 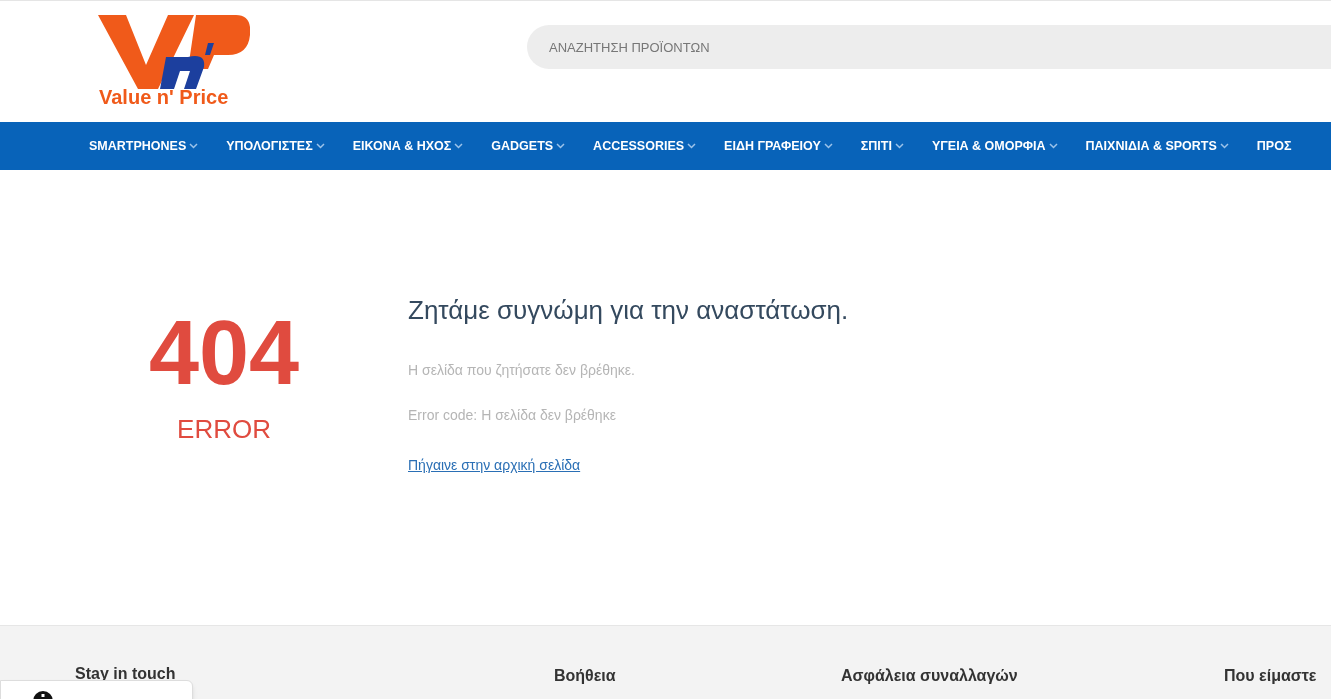 What do you see at coordinates (275, 146) in the screenshot?
I see `nav-item: ΥΠΟΛΟΓΙΣΤΕΣ` at bounding box center [275, 146].